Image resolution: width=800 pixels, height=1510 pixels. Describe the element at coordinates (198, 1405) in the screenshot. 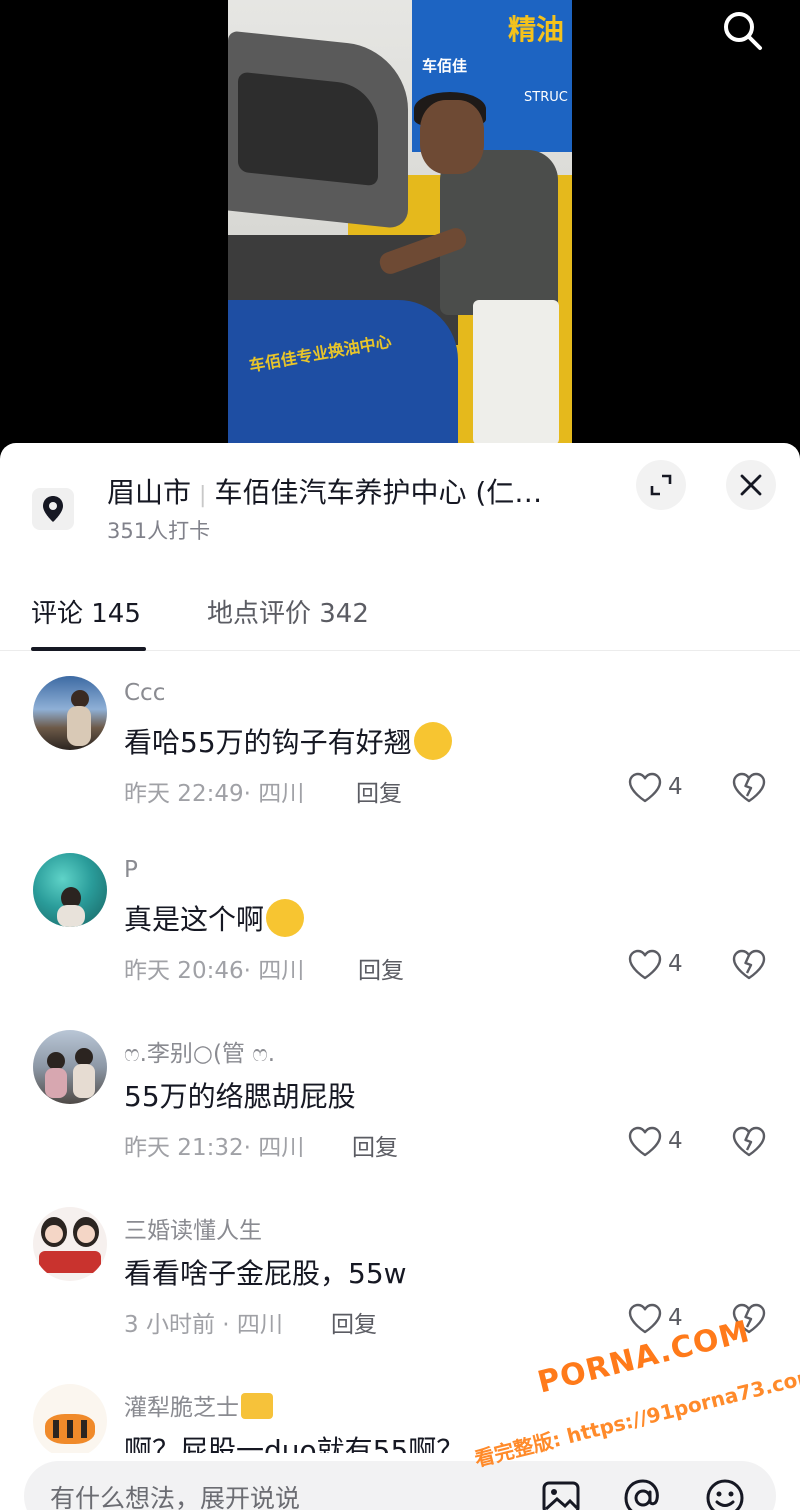

I see `comment-username: 灌犁脆芝士` at that location.